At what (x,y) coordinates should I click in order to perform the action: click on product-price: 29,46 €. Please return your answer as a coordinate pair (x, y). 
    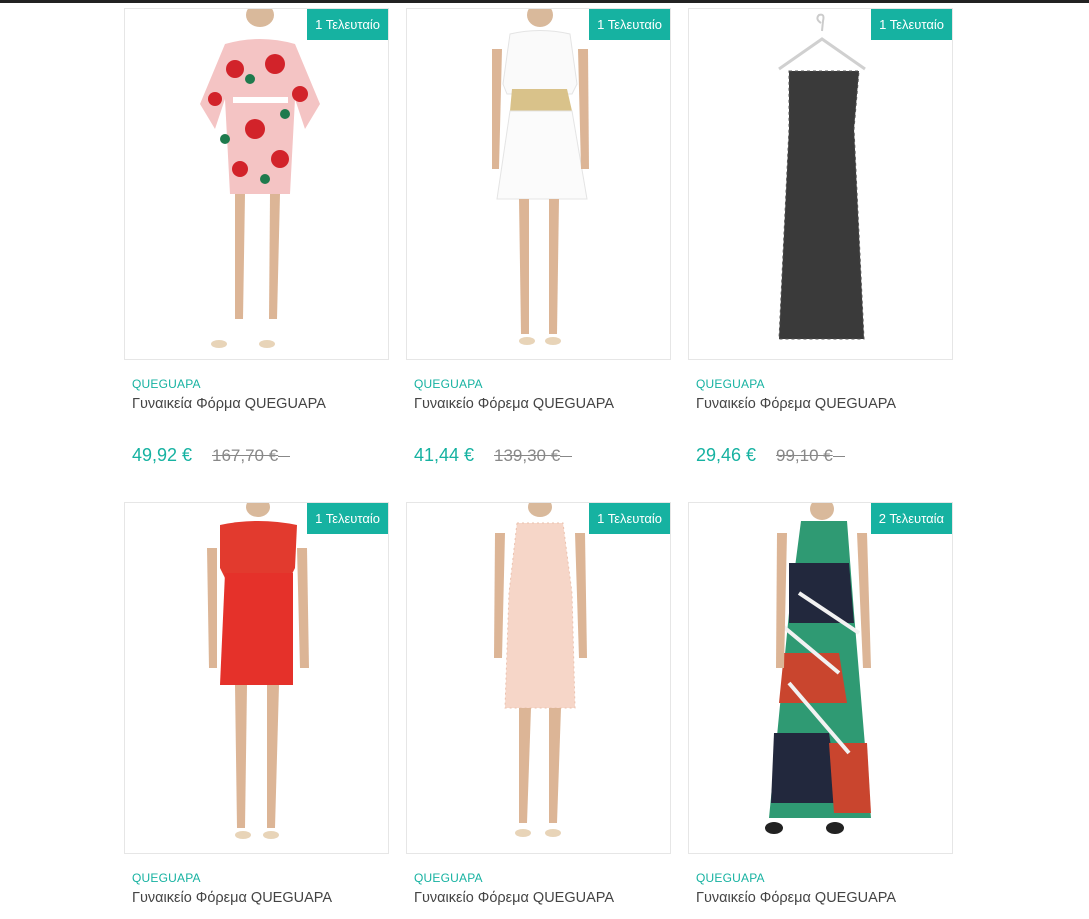
    Looking at the image, I should click on (726, 455).